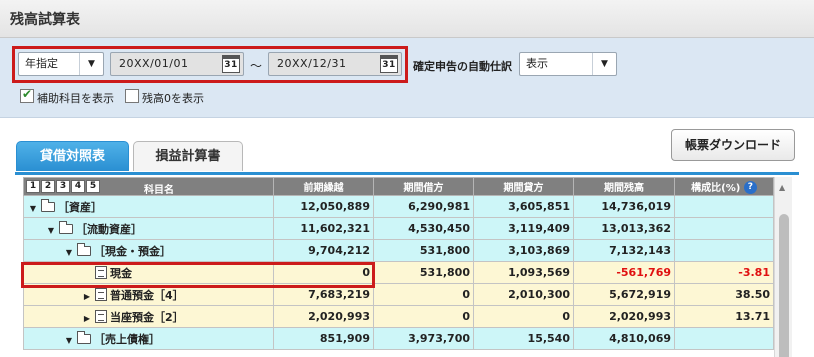 This screenshot has height=357, width=814. What do you see at coordinates (523, 228) in the screenshot?
I see `period-credit-cell: 3,119,409` at bounding box center [523, 228].